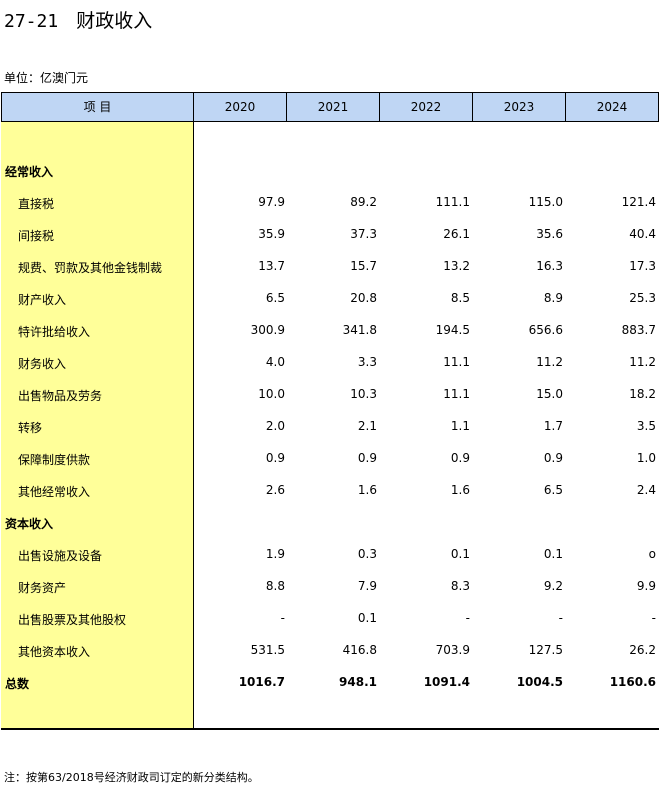 The height and width of the screenshot is (794, 659). I want to click on table-number: 27-21, so click(31, 21).